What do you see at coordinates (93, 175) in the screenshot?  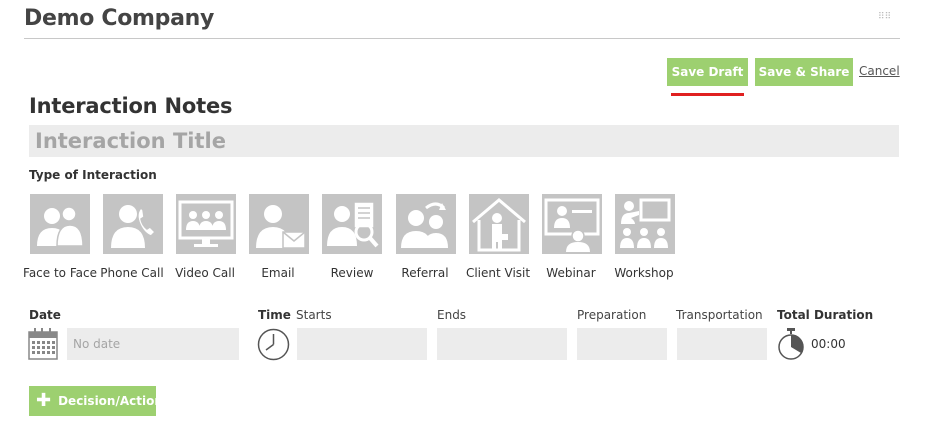 I see `type-of-interaction-label: Type of Interaction` at bounding box center [93, 175].